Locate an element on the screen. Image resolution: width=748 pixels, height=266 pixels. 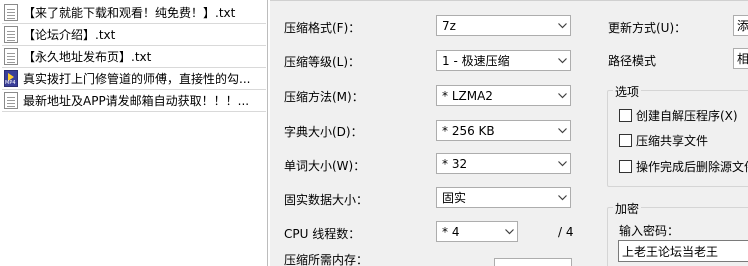
options-title: 选项 is located at coordinates (627, 91).